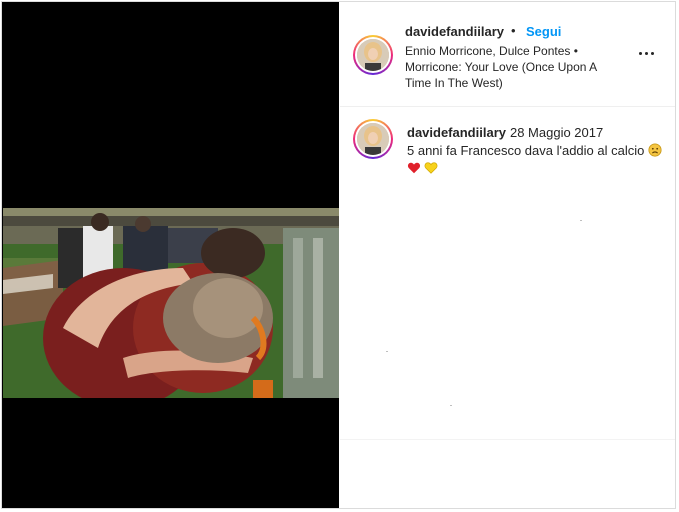  Describe the element at coordinates (454, 31) in the screenshot. I see `post-username: davidefandiilary` at that location.